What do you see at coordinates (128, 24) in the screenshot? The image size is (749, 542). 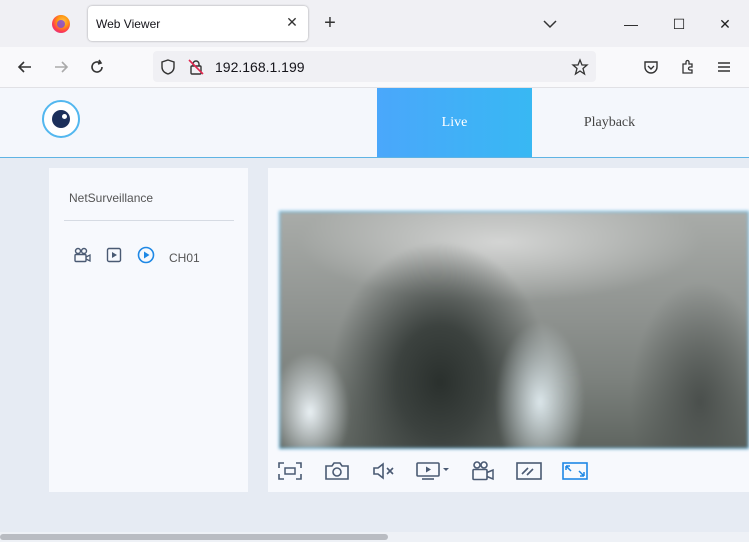 I see `tab-title: Web Viewer` at bounding box center [128, 24].